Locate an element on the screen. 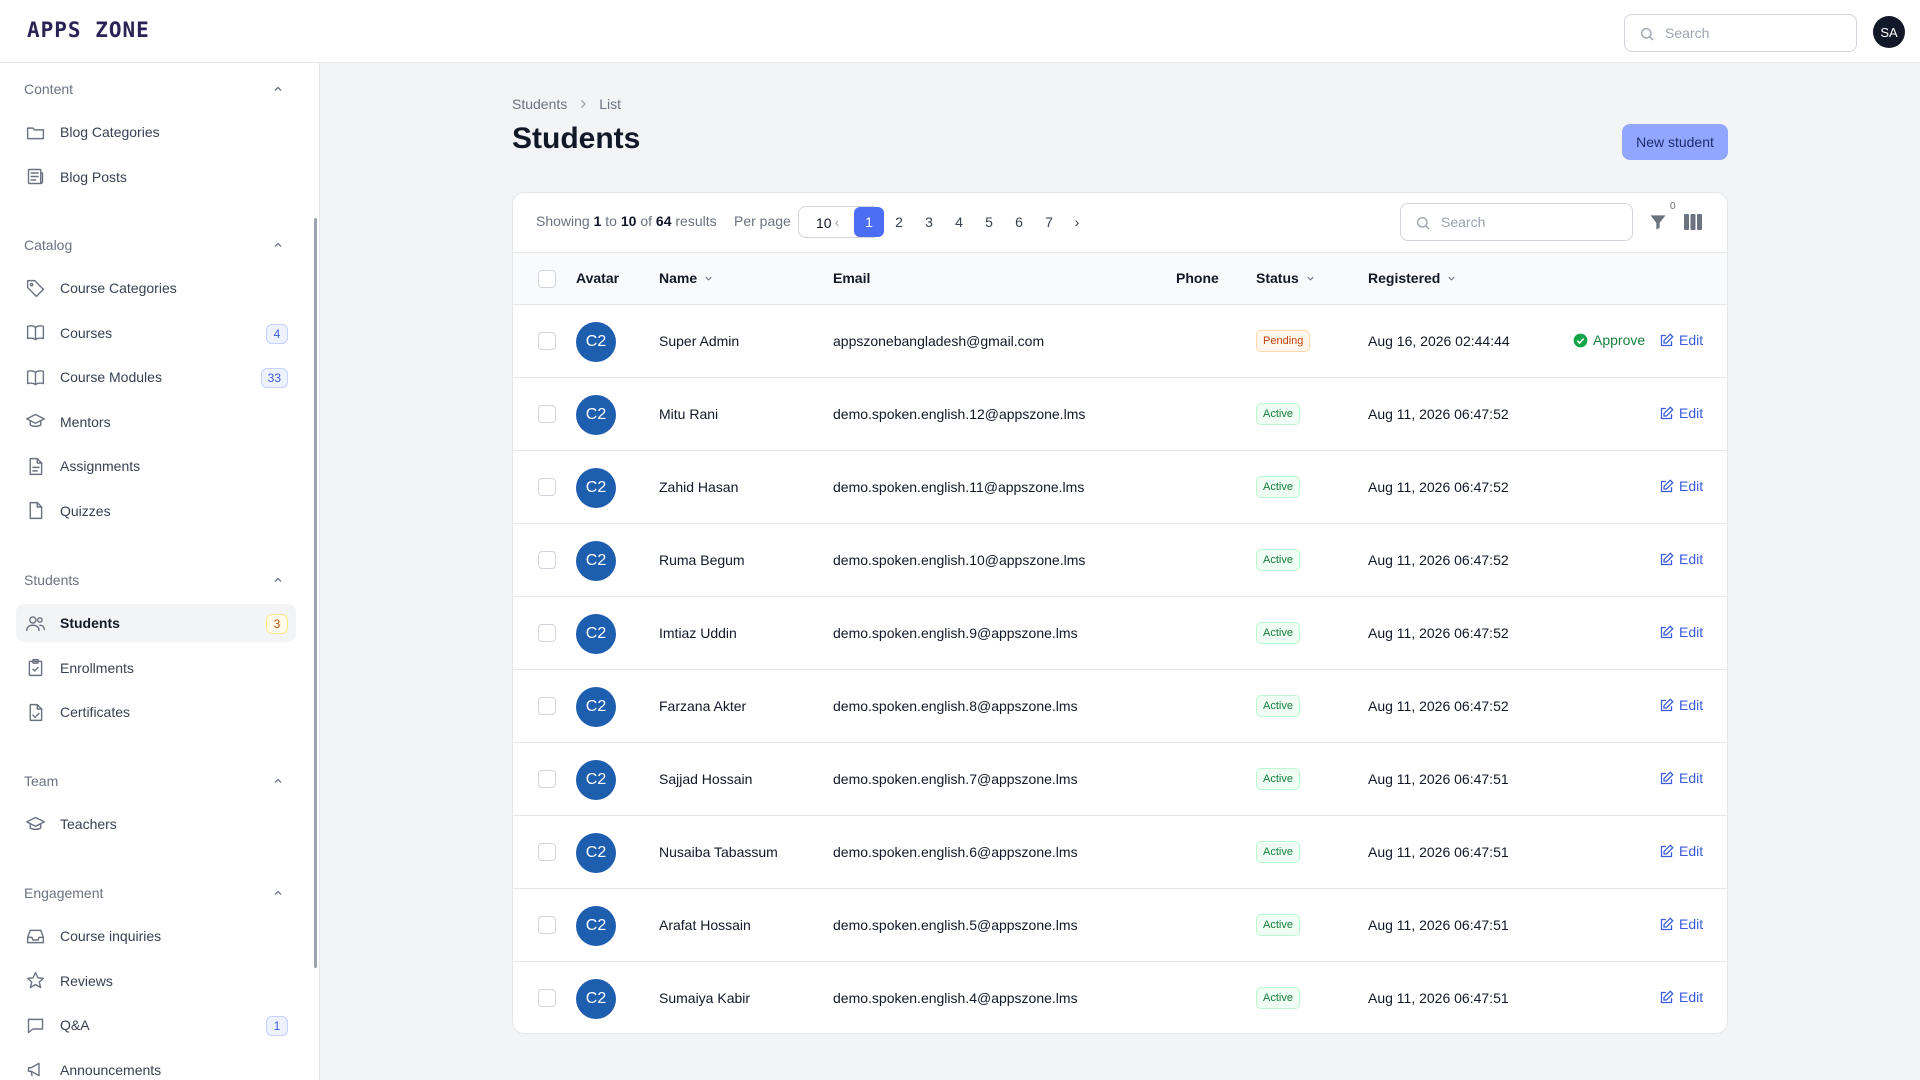 This screenshot has width=1920, height=1080. sidebar-item-enrollments: Enrollments is located at coordinates (156, 668).